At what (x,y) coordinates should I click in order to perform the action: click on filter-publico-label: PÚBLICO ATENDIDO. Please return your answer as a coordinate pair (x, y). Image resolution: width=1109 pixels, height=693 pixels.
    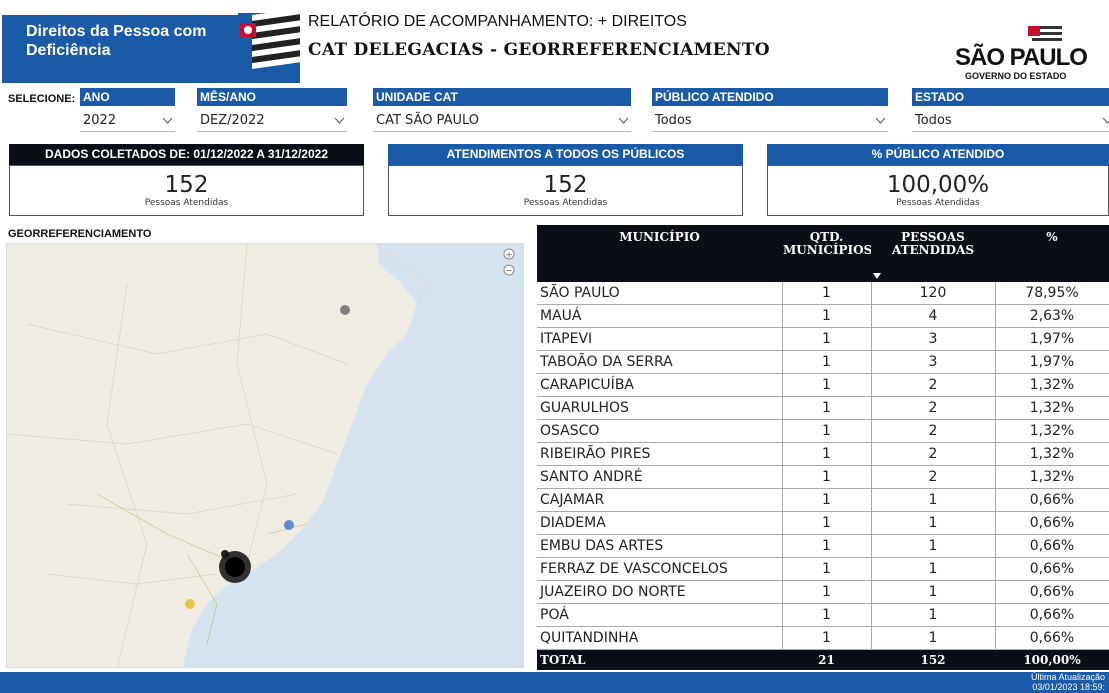
    Looking at the image, I should click on (770, 97).